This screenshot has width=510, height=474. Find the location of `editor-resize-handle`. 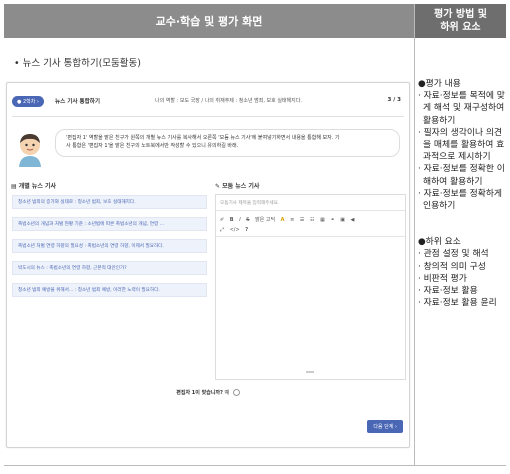

editor-resize-handle is located at coordinates (310, 372).